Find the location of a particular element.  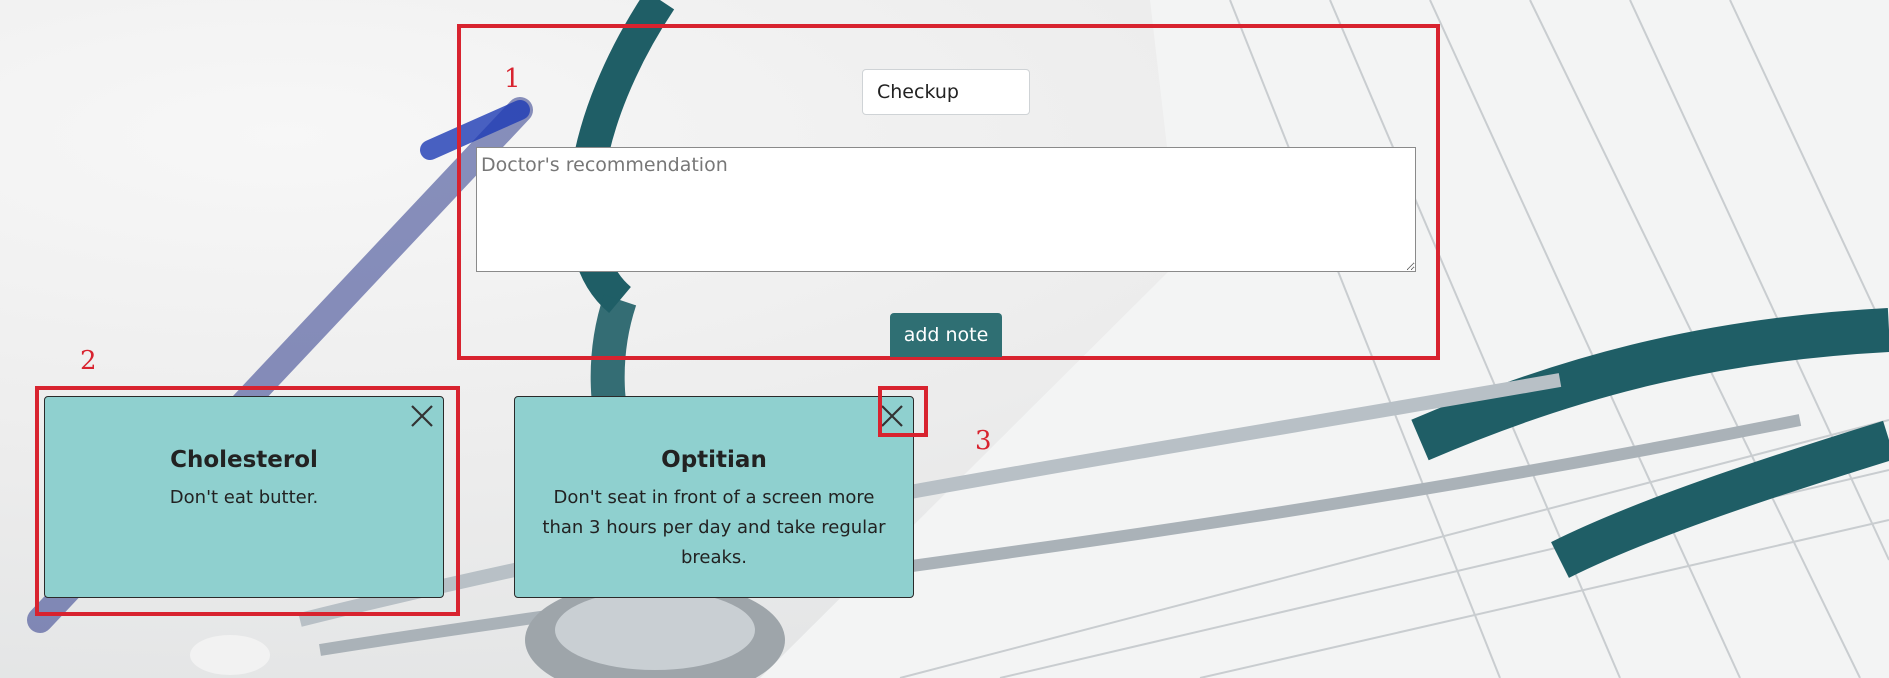

note-title: Optitian is located at coordinates (714, 460).